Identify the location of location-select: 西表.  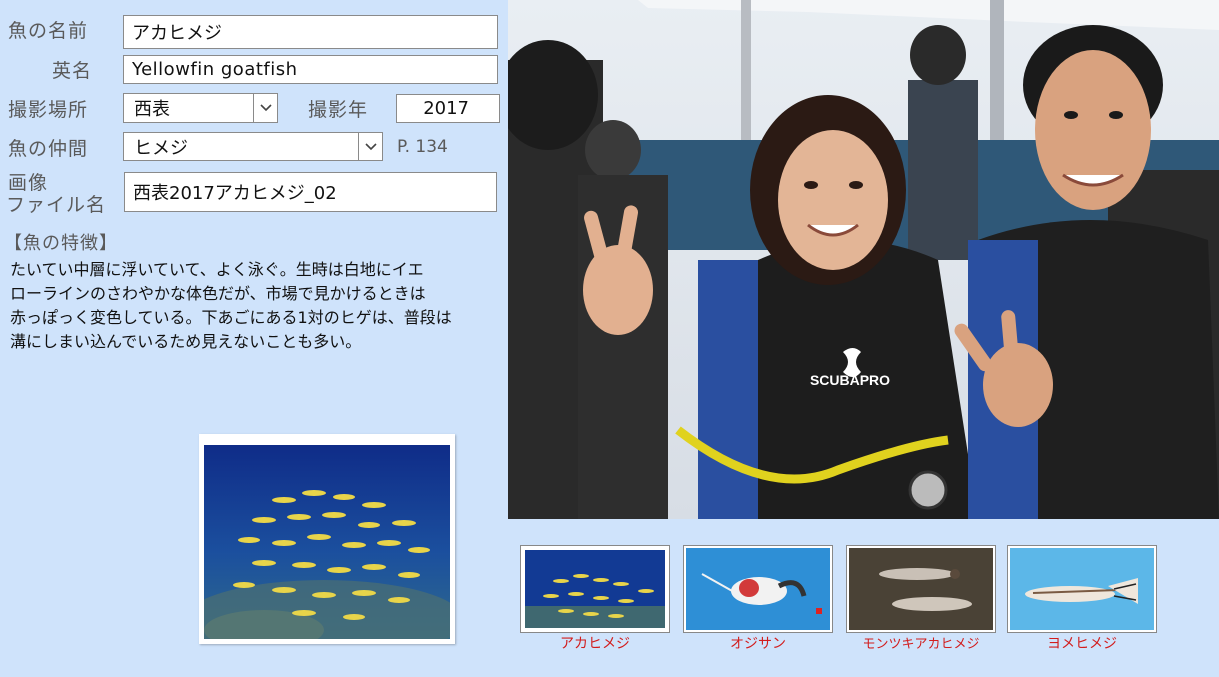
(200, 108).